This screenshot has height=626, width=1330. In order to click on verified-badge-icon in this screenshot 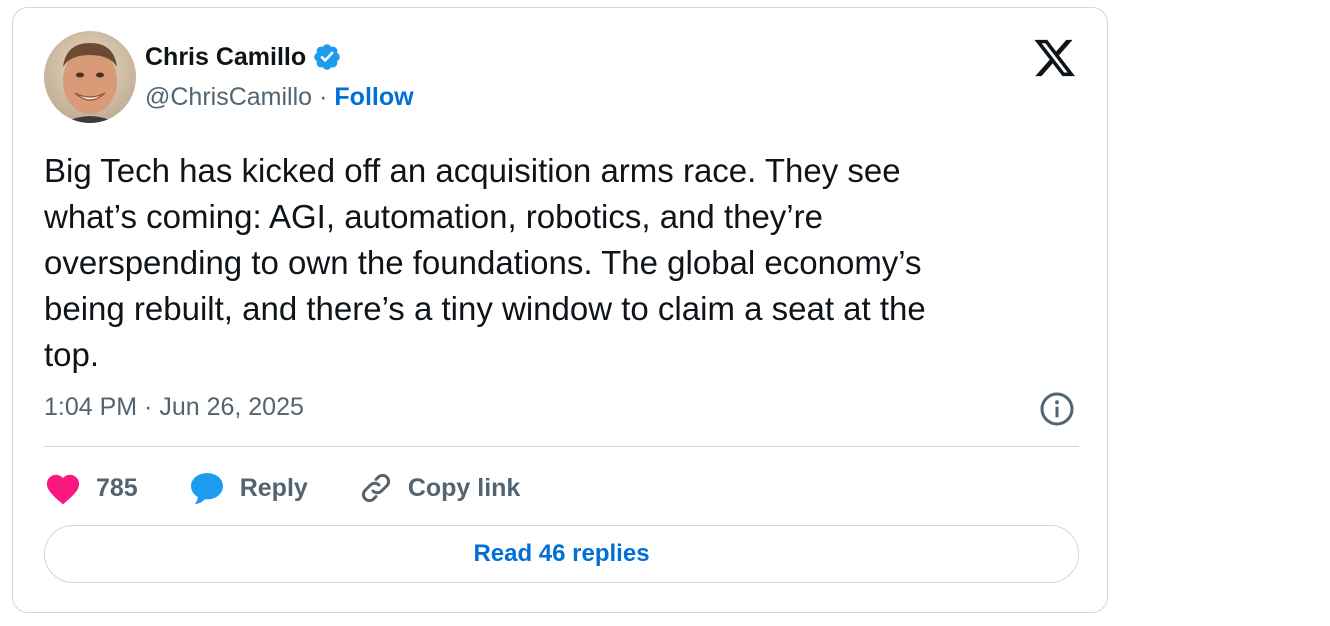, I will do `click(327, 57)`.